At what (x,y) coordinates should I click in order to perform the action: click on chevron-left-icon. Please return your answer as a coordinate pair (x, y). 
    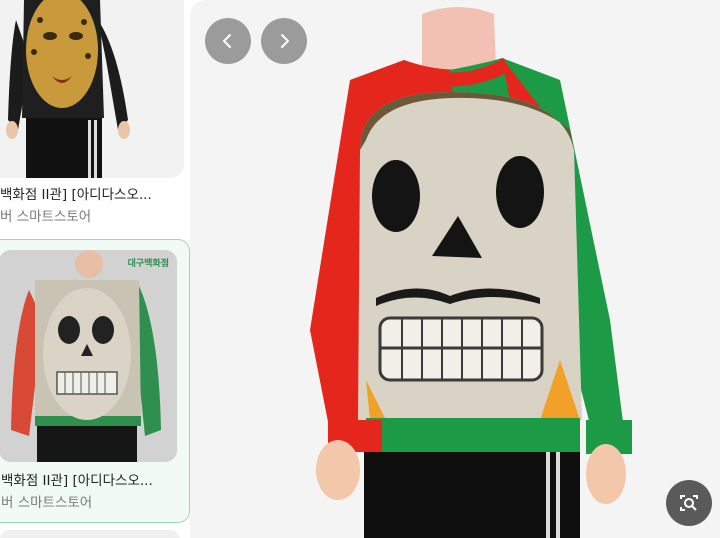
    Looking at the image, I should click on (227, 41).